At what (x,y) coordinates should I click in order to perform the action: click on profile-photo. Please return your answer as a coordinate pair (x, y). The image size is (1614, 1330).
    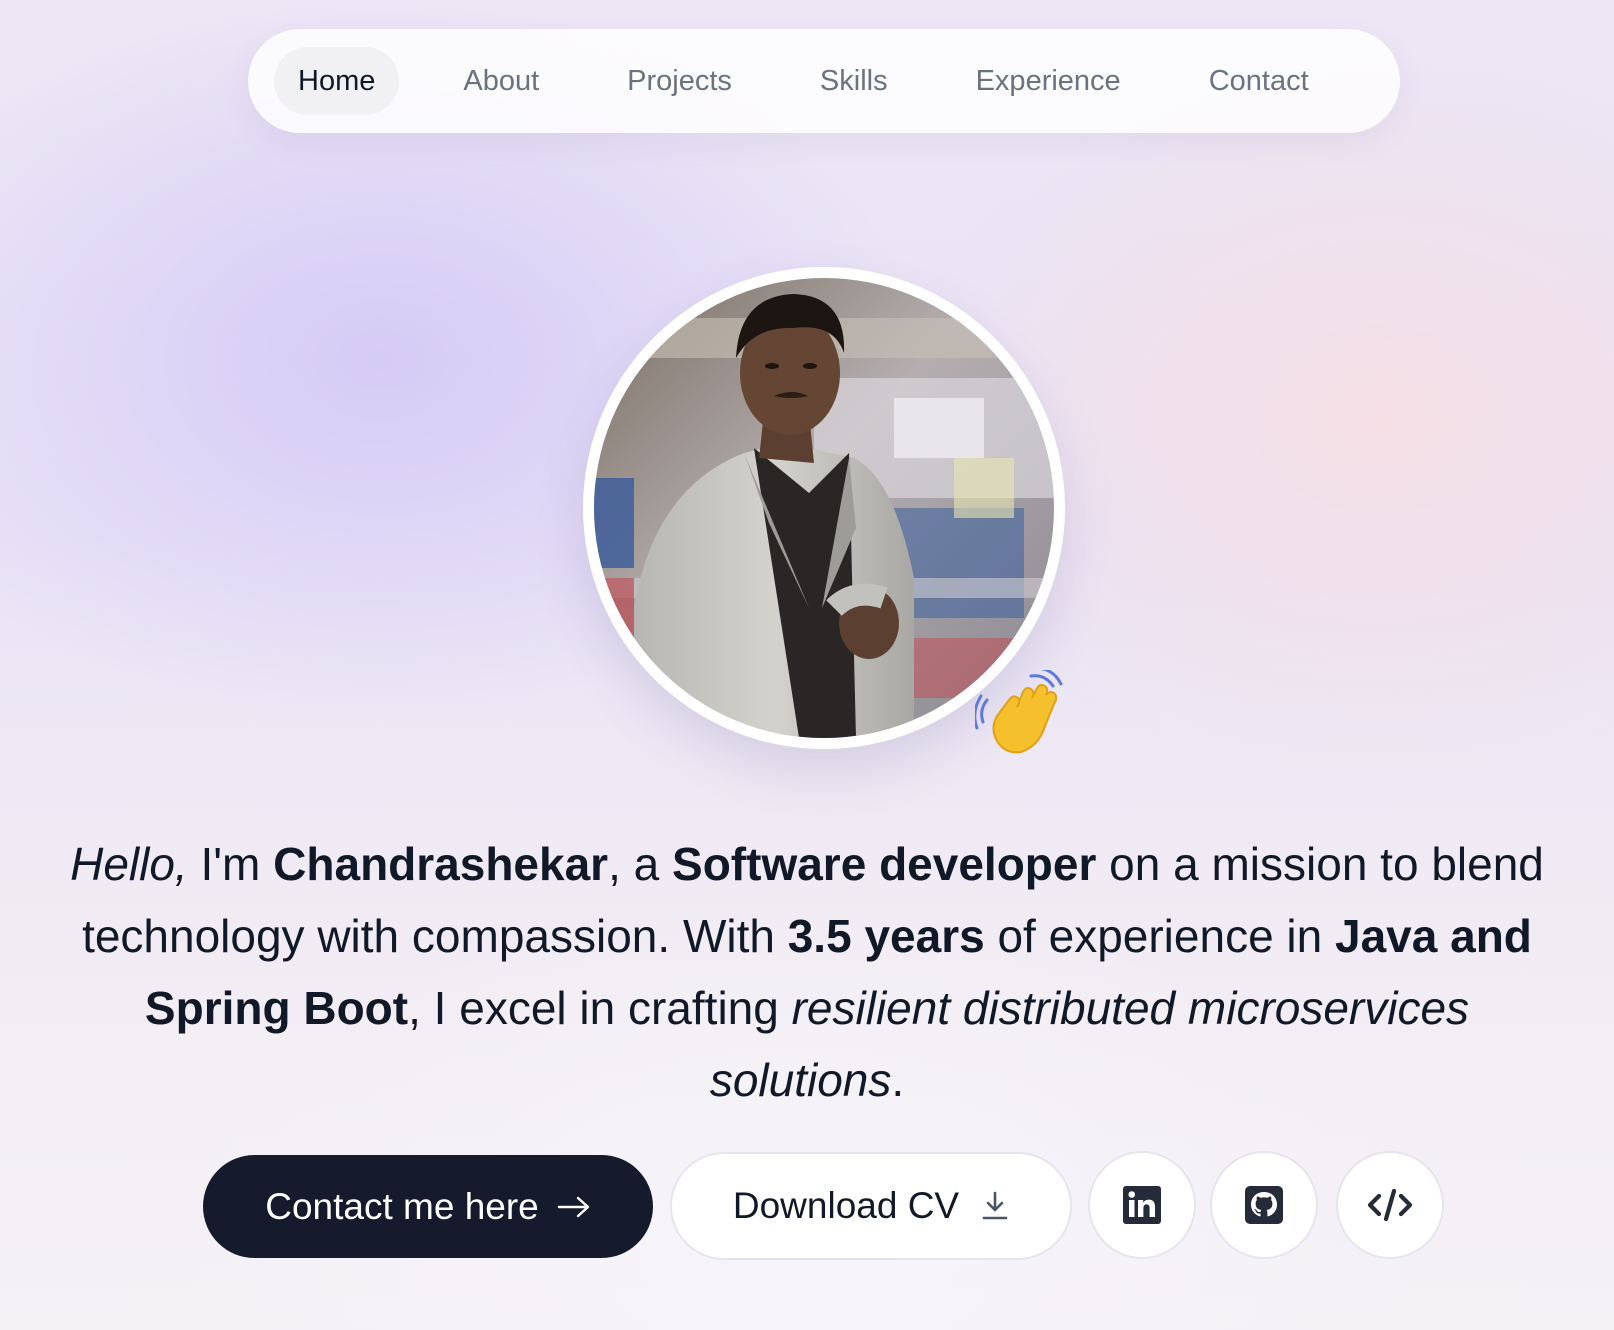
    Looking at the image, I should click on (824, 508).